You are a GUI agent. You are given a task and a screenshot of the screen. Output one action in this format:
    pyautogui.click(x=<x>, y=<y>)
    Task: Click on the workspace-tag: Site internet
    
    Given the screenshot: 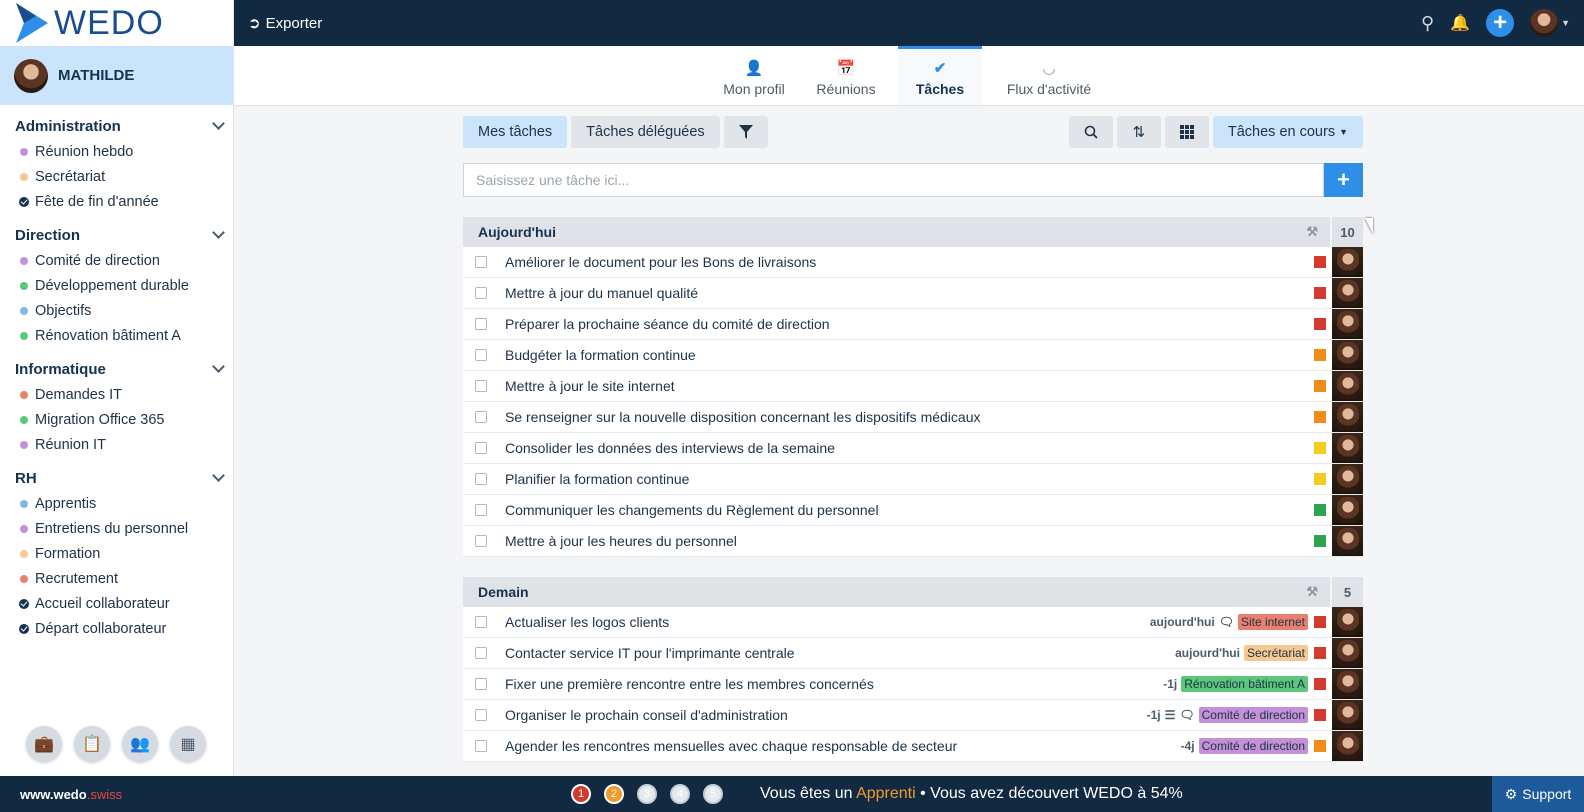 What is the action you would take?
    pyautogui.click(x=1272, y=622)
    